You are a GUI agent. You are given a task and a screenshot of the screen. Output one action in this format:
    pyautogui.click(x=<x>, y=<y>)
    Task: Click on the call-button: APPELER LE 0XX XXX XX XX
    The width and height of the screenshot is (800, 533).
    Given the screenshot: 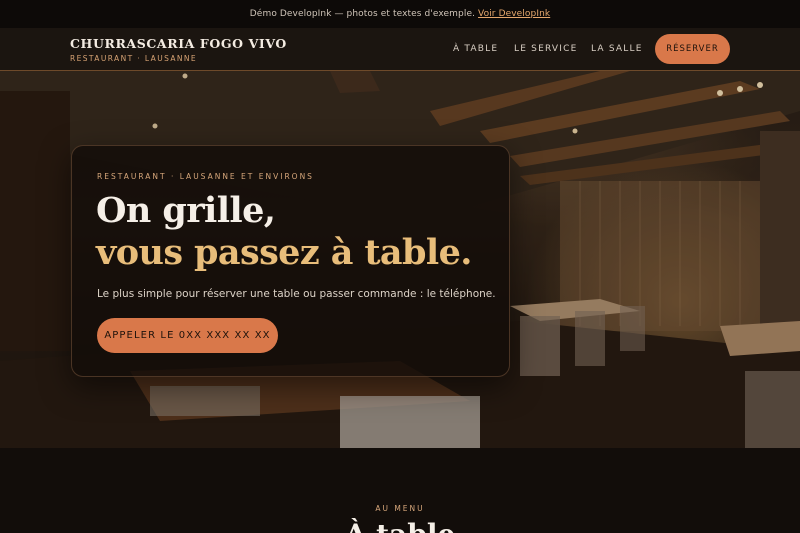 What is the action you would take?
    pyautogui.click(x=187, y=335)
    